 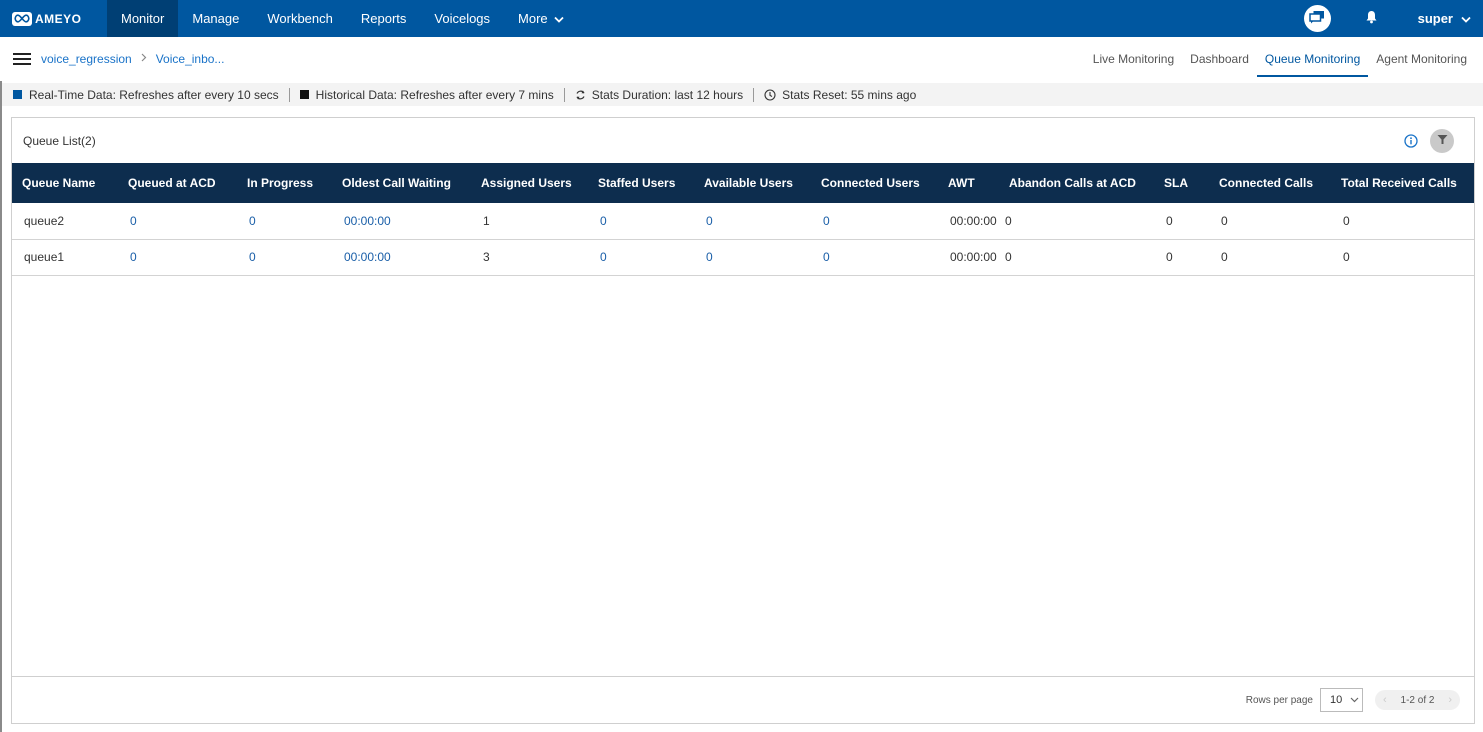 I want to click on ameyo-logo: AMEYO, so click(x=53, y=18).